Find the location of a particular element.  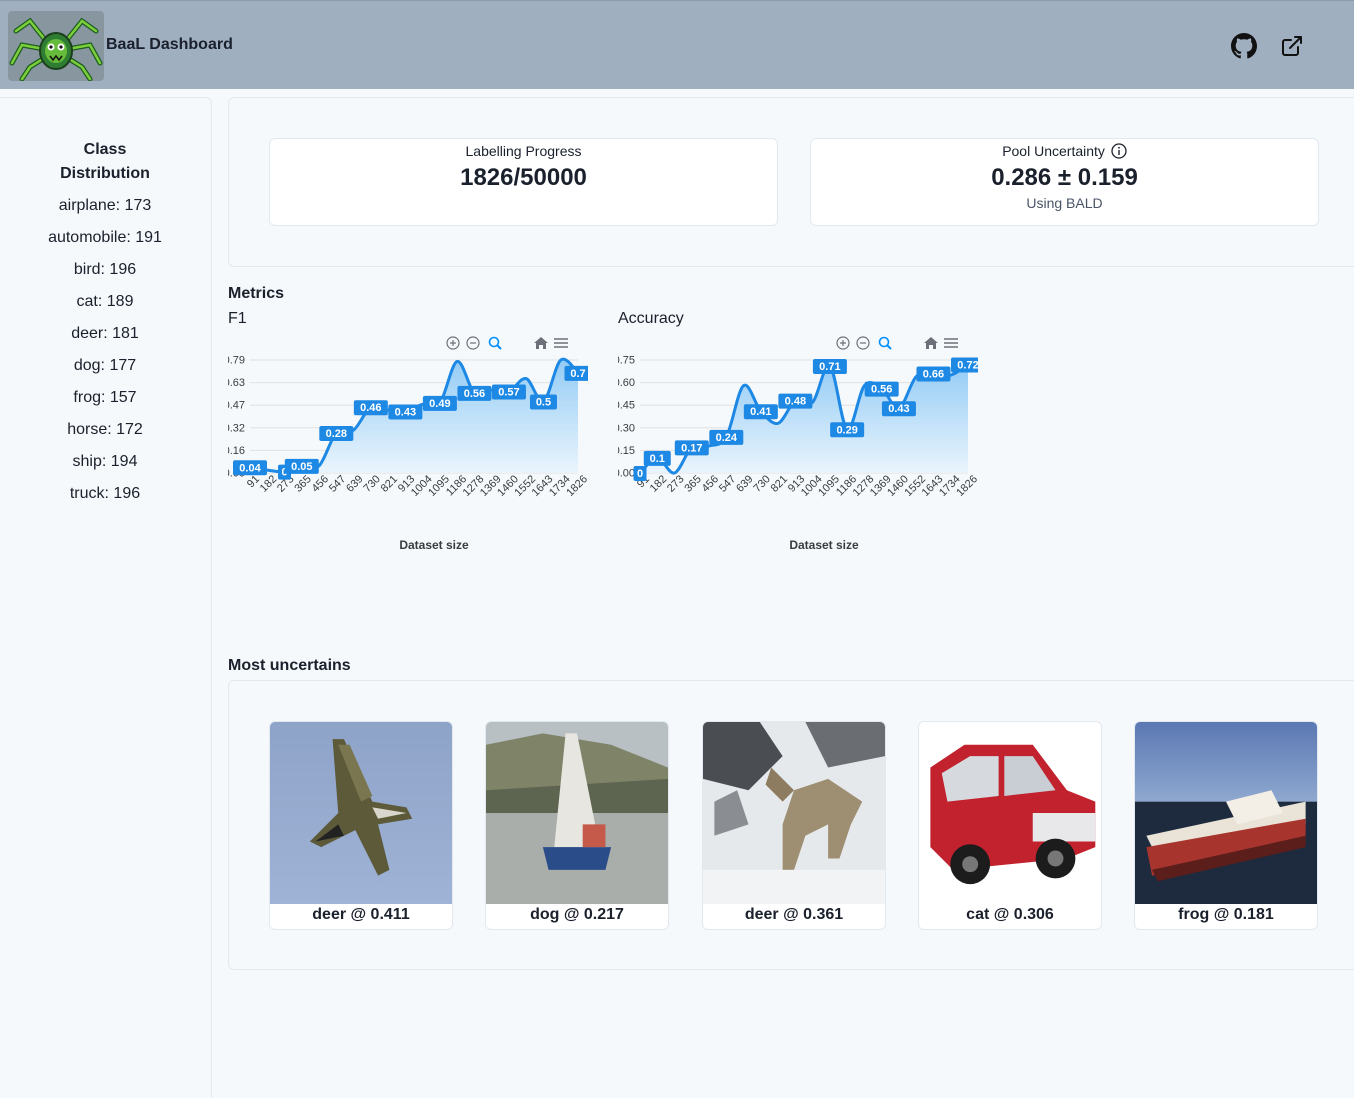

github-icon is located at coordinates (1244, 46).